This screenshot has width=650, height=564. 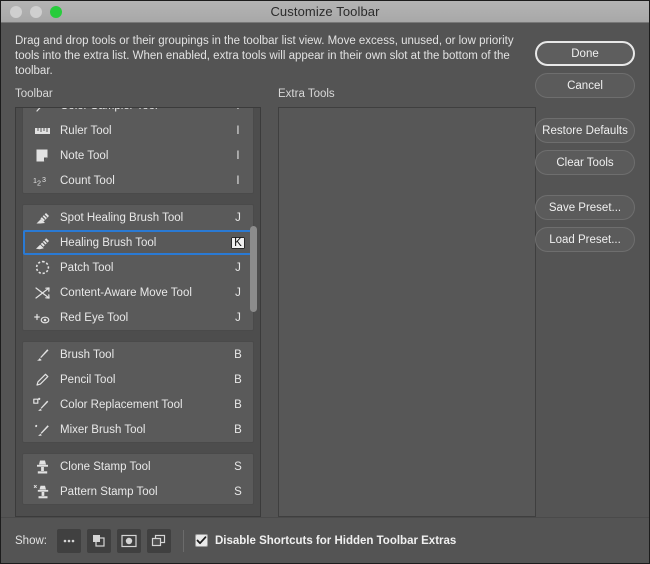 I want to click on svg-text: 3, so click(x=44, y=178).